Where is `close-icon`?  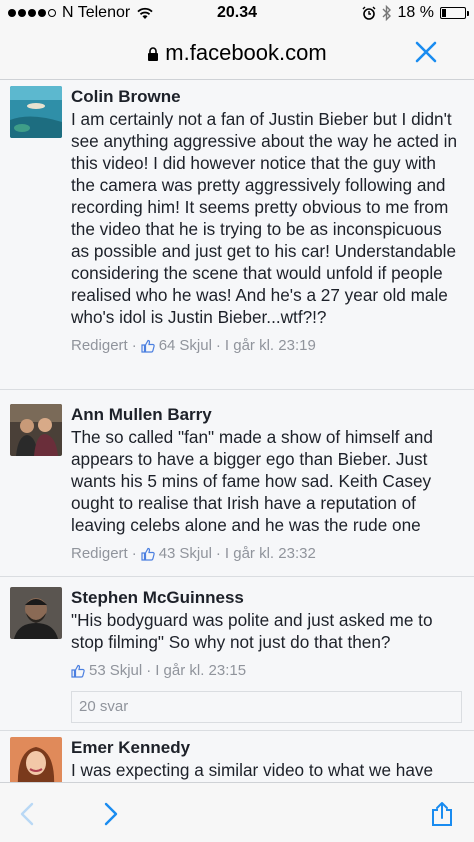
close-icon is located at coordinates (426, 52).